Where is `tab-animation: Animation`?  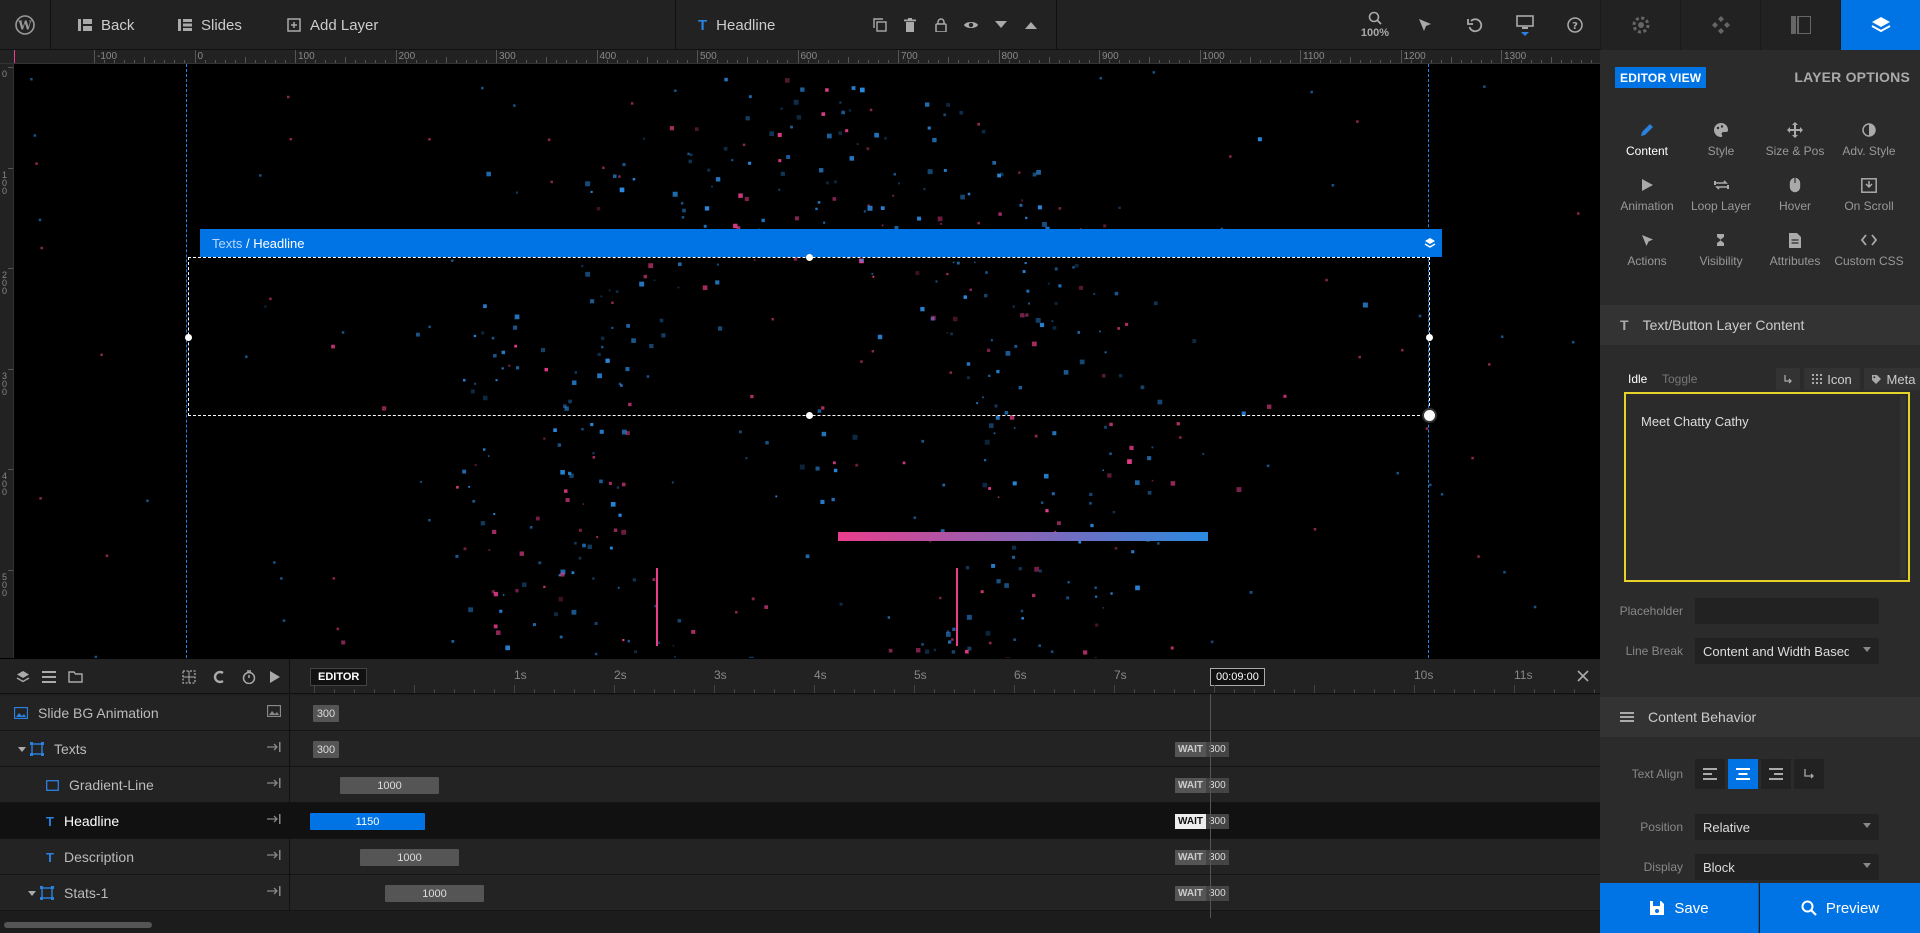 tab-animation: Animation is located at coordinates (1647, 199).